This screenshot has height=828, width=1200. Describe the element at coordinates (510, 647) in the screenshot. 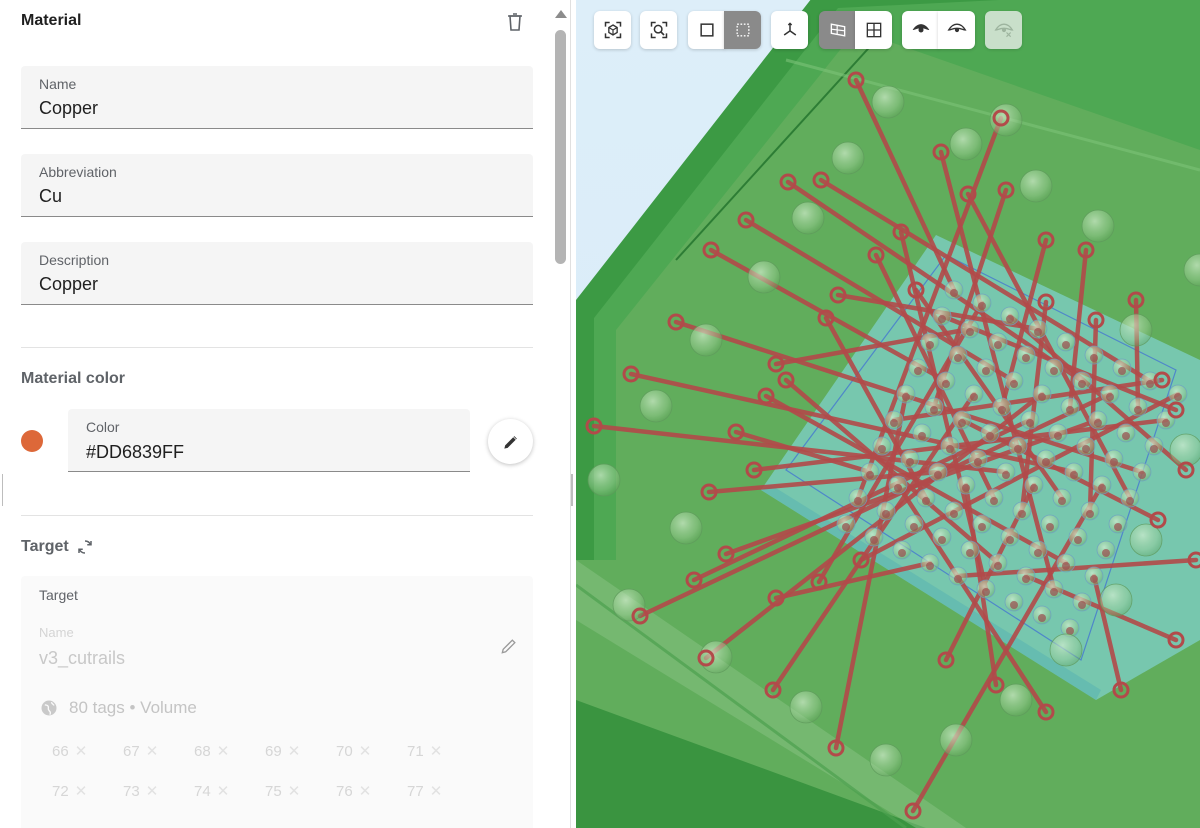

I see `edit-target-button` at that location.